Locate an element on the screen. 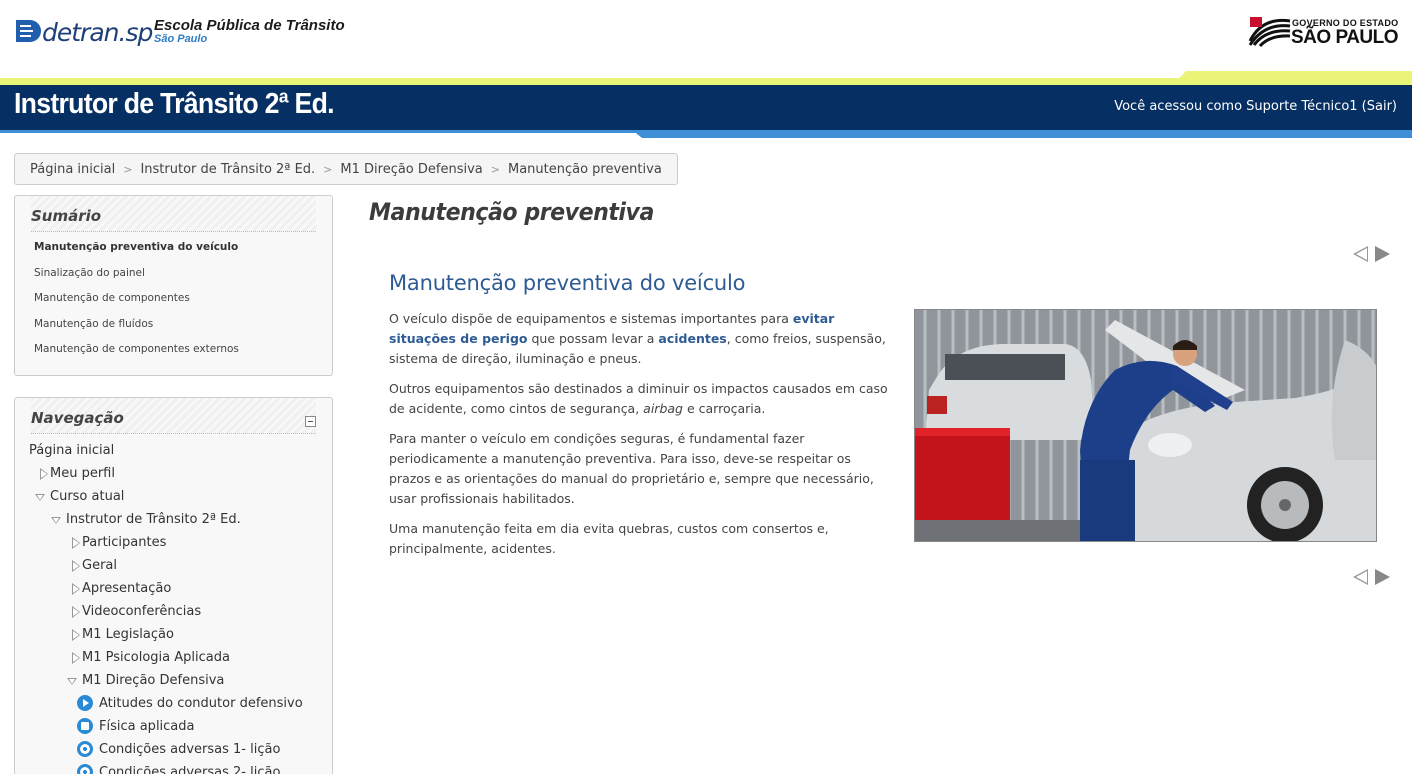 Image resolution: width=1412 pixels, height=774 pixels. nav-item-label: Atitudes do condutor defensivo is located at coordinates (201, 703).